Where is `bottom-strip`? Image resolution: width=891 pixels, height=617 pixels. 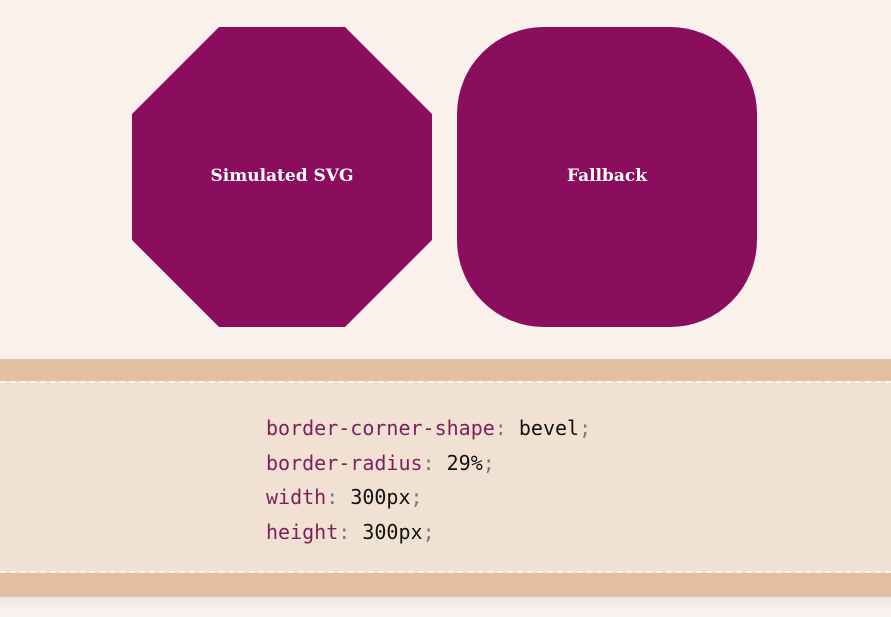
bottom-strip is located at coordinates (445, 607).